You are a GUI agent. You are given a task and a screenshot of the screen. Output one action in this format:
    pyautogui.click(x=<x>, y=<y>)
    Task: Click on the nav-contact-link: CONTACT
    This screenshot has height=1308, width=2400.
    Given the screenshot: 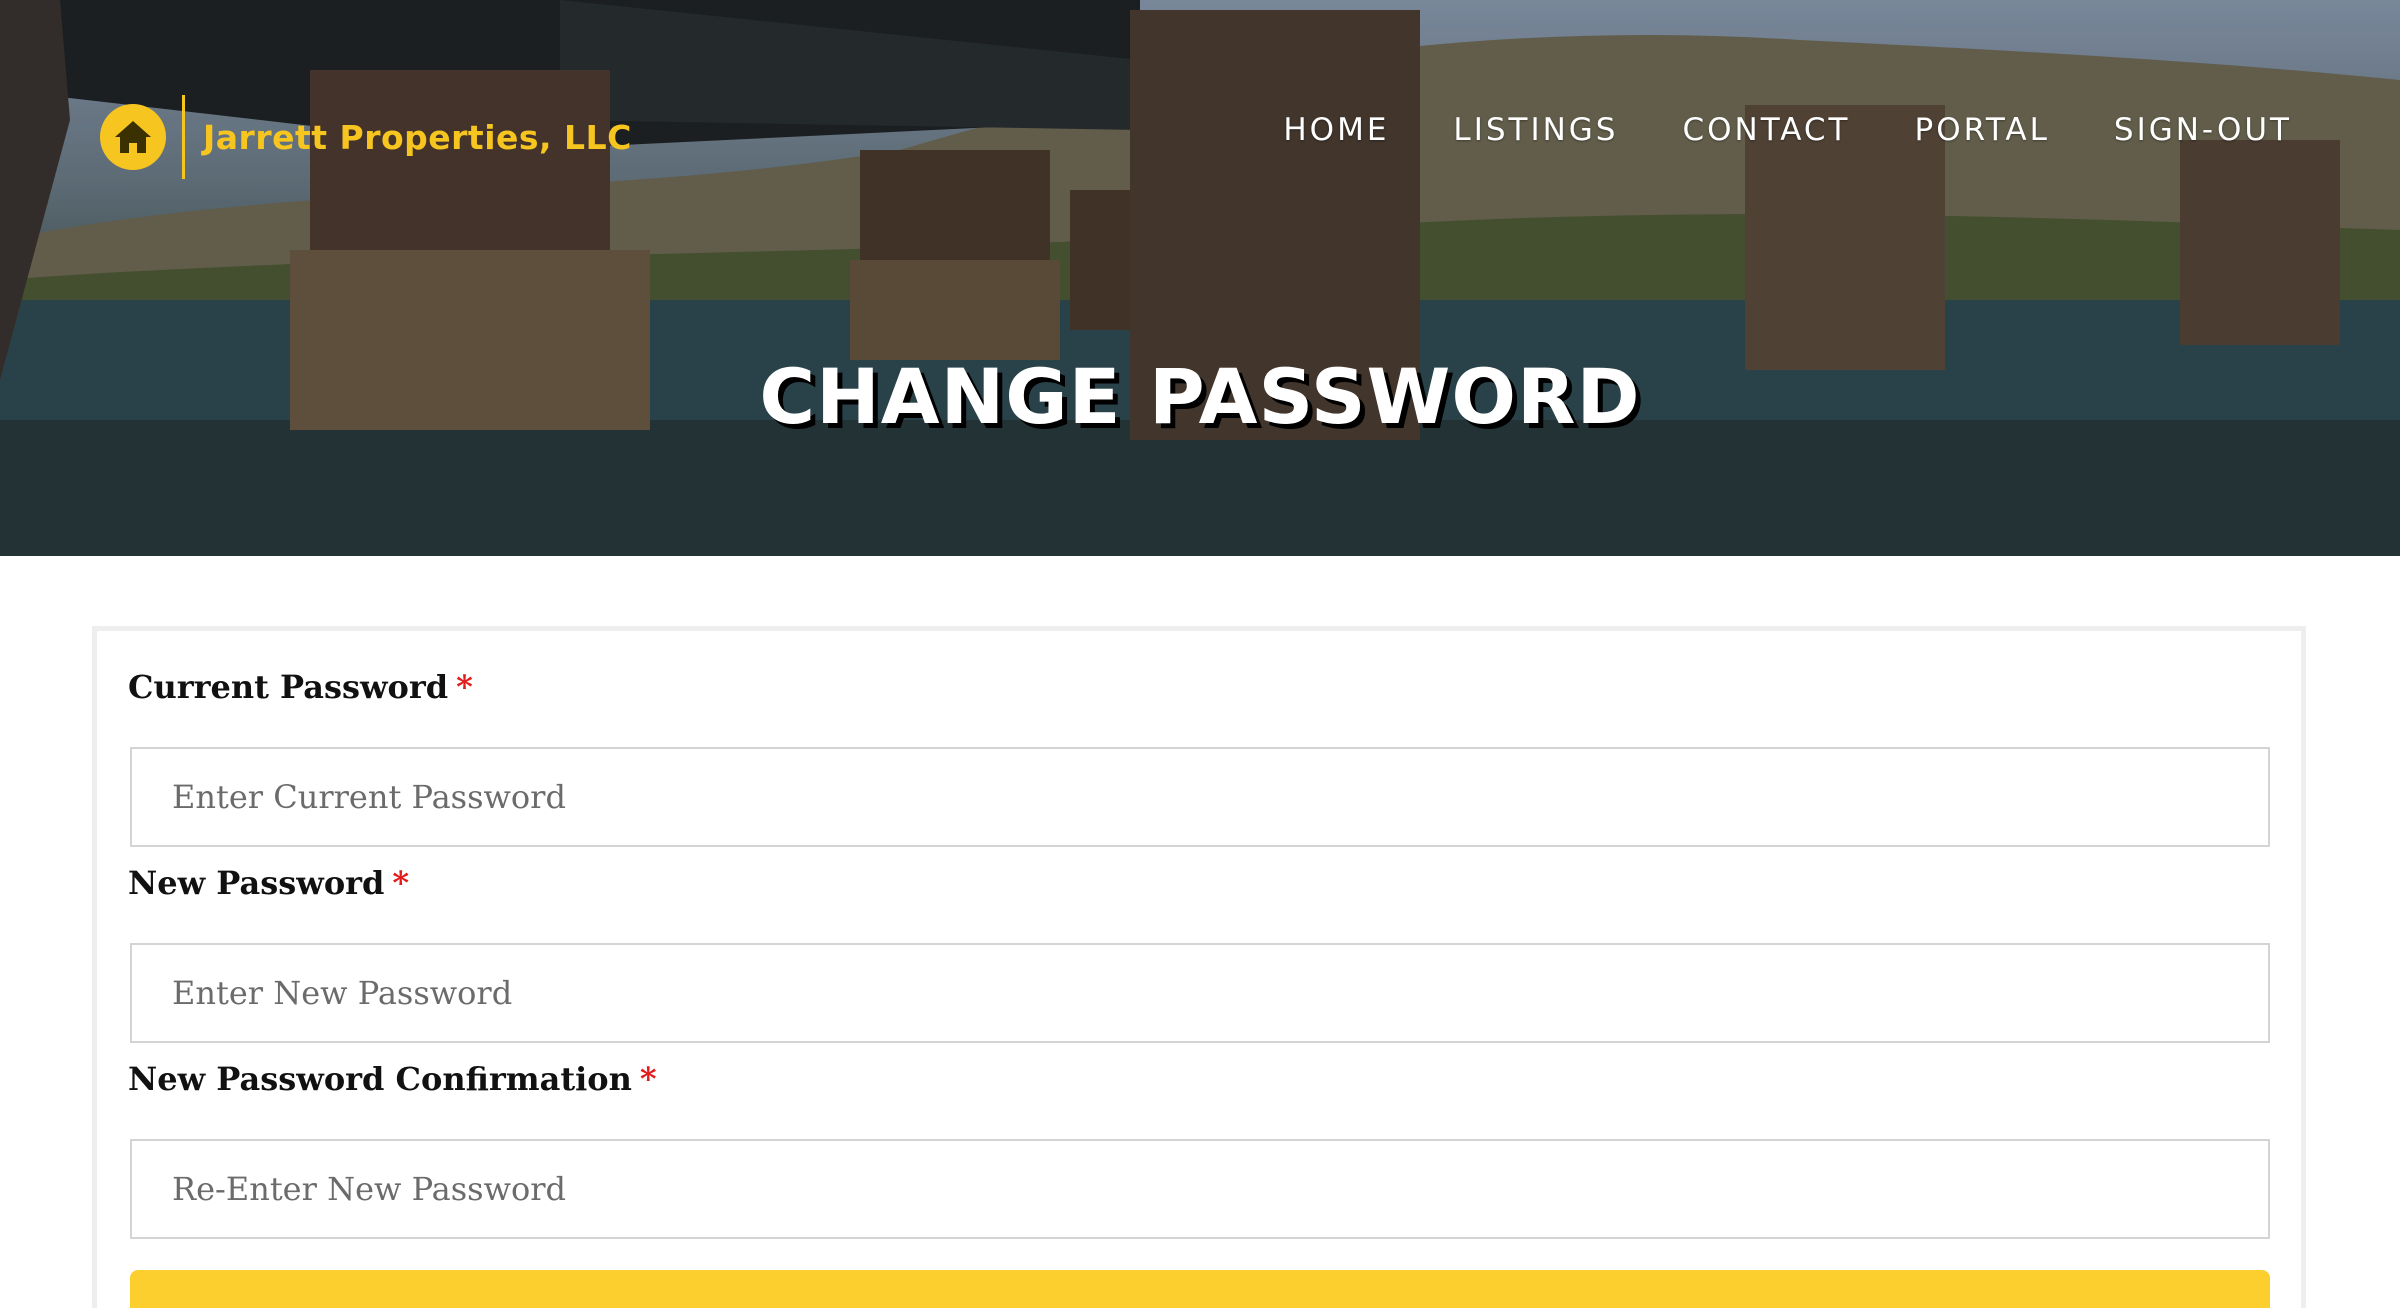 What is the action you would take?
    pyautogui.click(x=1766, y=130)
    